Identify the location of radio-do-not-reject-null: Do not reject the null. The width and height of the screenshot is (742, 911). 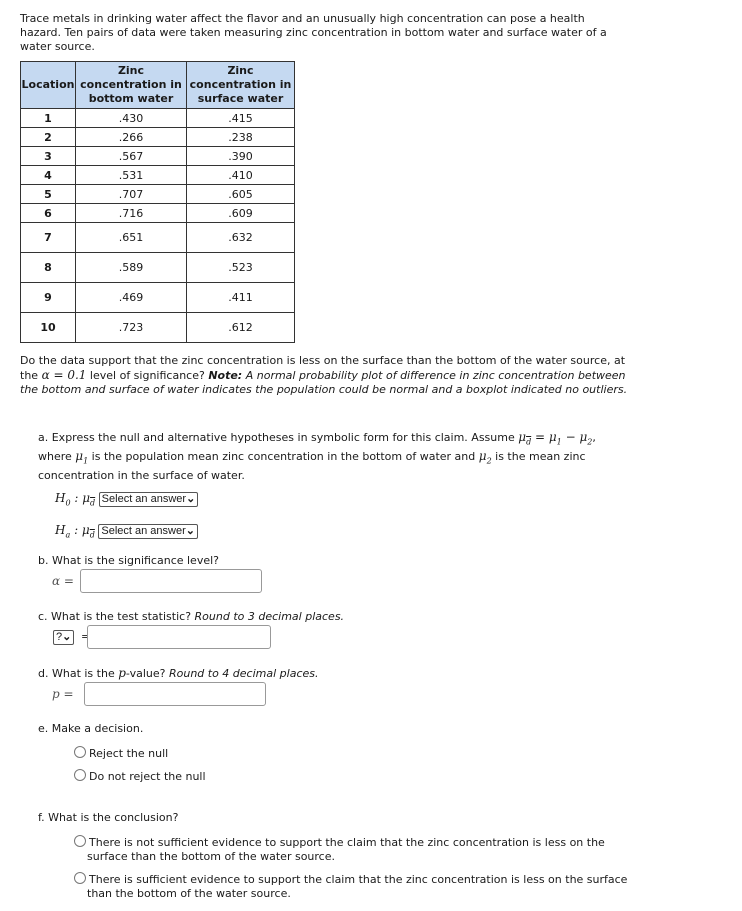
(140, 776).